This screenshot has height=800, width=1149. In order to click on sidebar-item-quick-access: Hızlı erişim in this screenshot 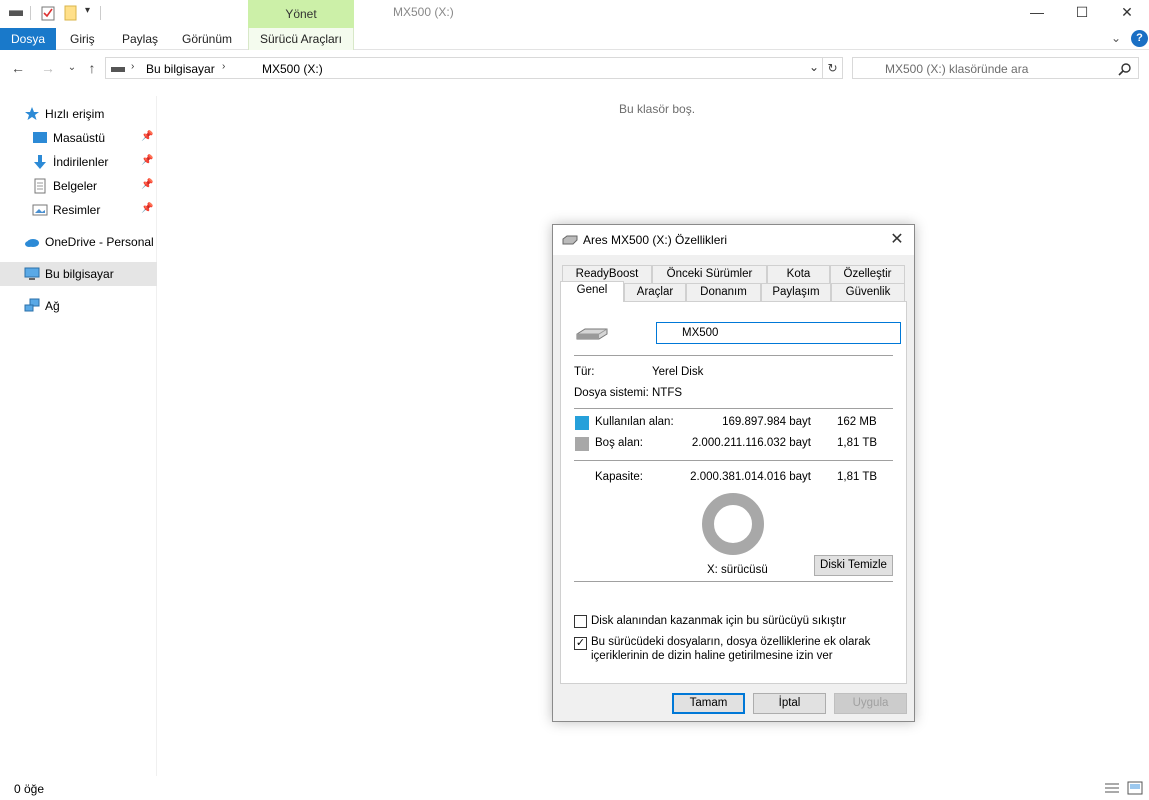, I will do `click(78, 114)`.